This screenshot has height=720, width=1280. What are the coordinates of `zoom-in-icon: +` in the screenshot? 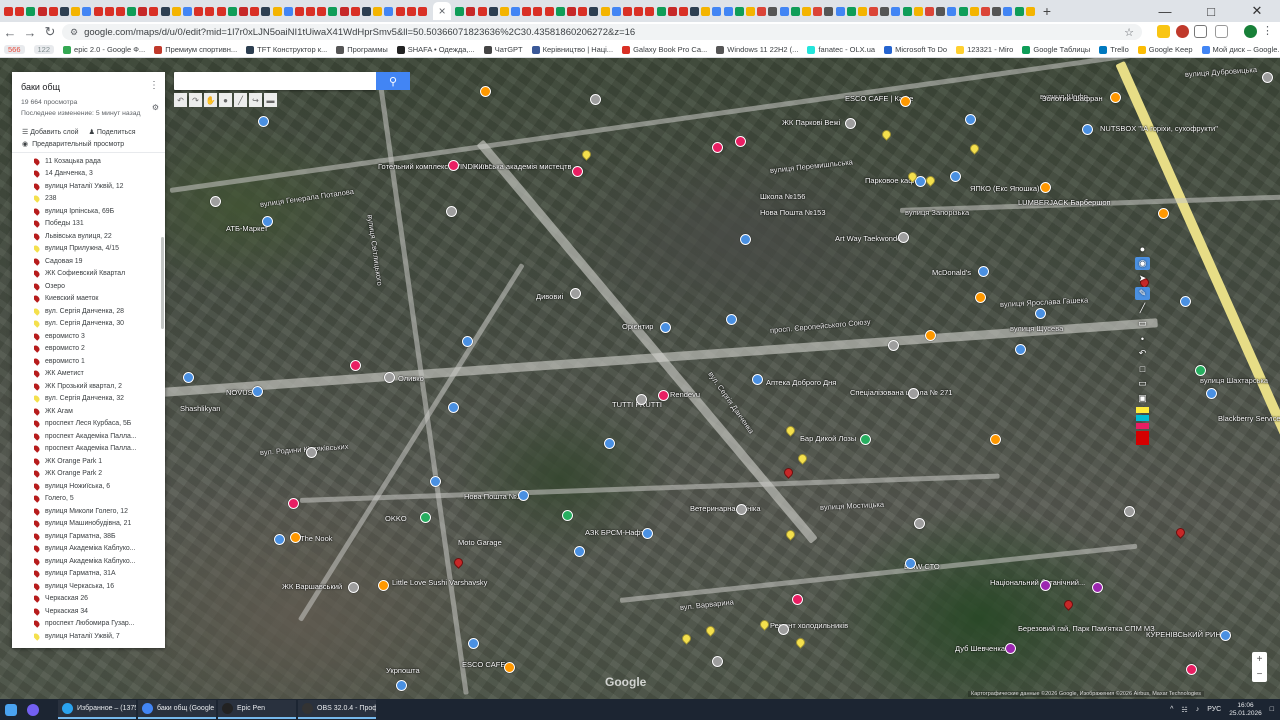 It's located at (1260, 659).